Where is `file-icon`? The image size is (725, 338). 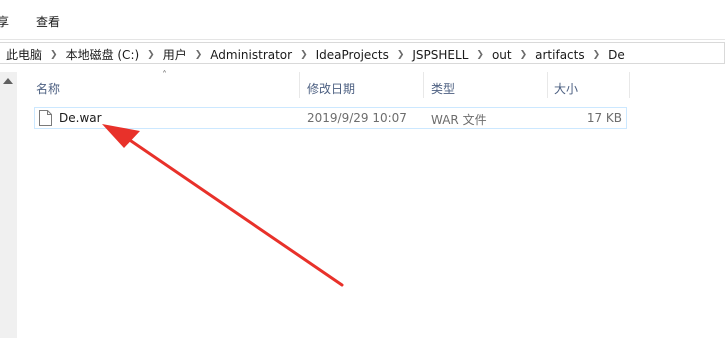
file-icon is located at coordinates (45, 118).